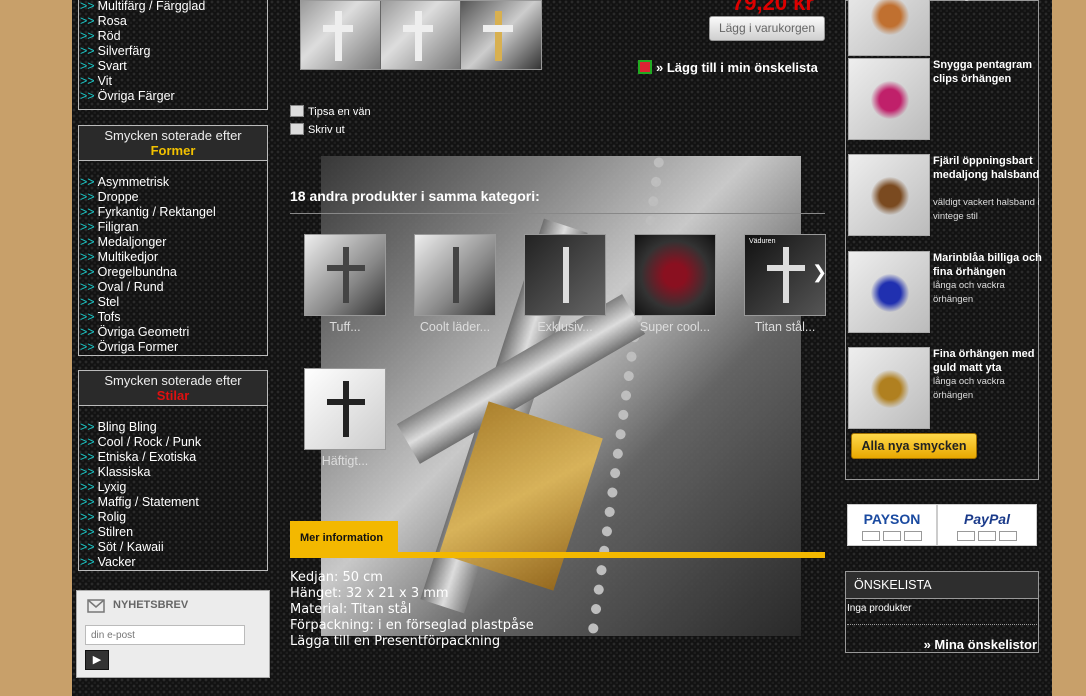 The image size is (1086, 696). Describe the element at coordinates (173, 547) in the screenshot. I see `category-link: >> Söt / Kawaii` at that location.